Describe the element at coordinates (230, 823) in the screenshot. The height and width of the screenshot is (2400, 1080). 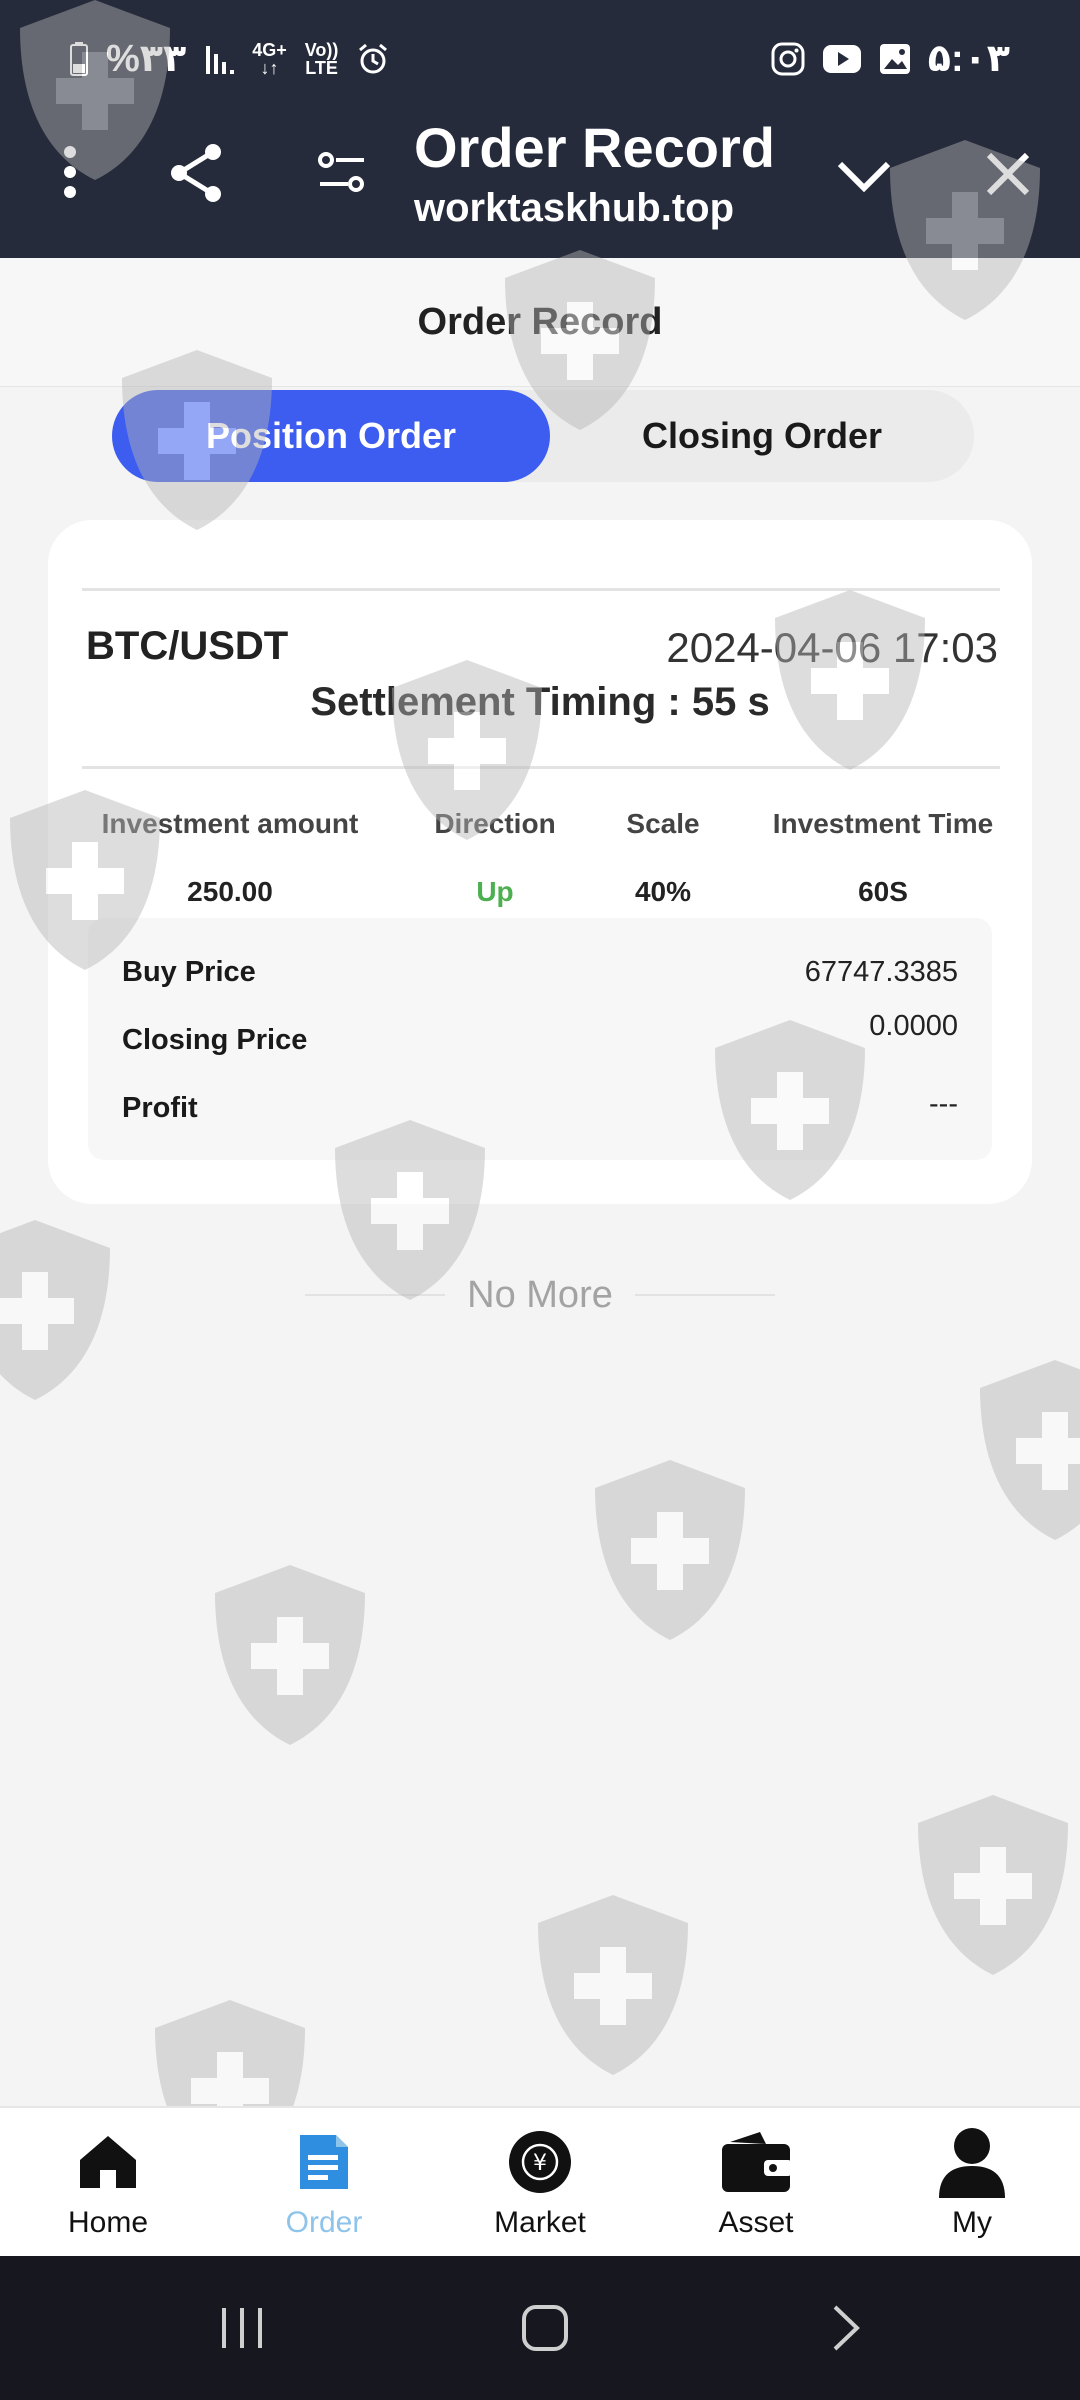
I see `column-header-investment-amount: Investment amount` at that location.